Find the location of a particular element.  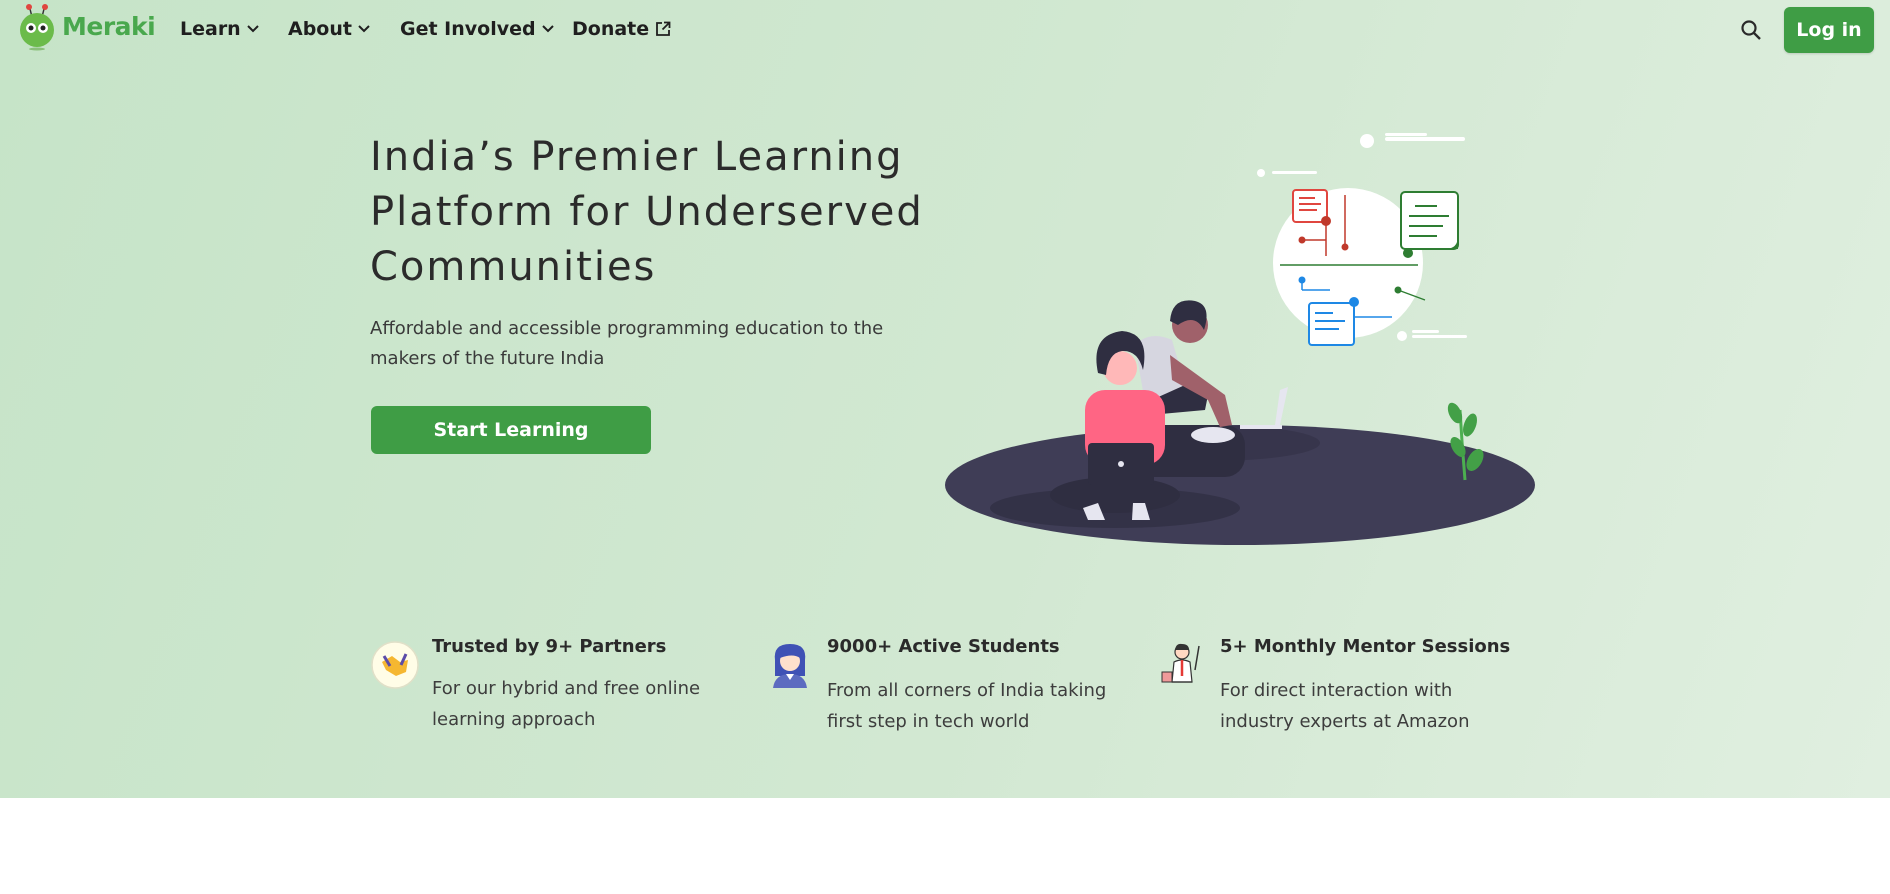

brand-name: Meraki is located at coordinates (109, 26).